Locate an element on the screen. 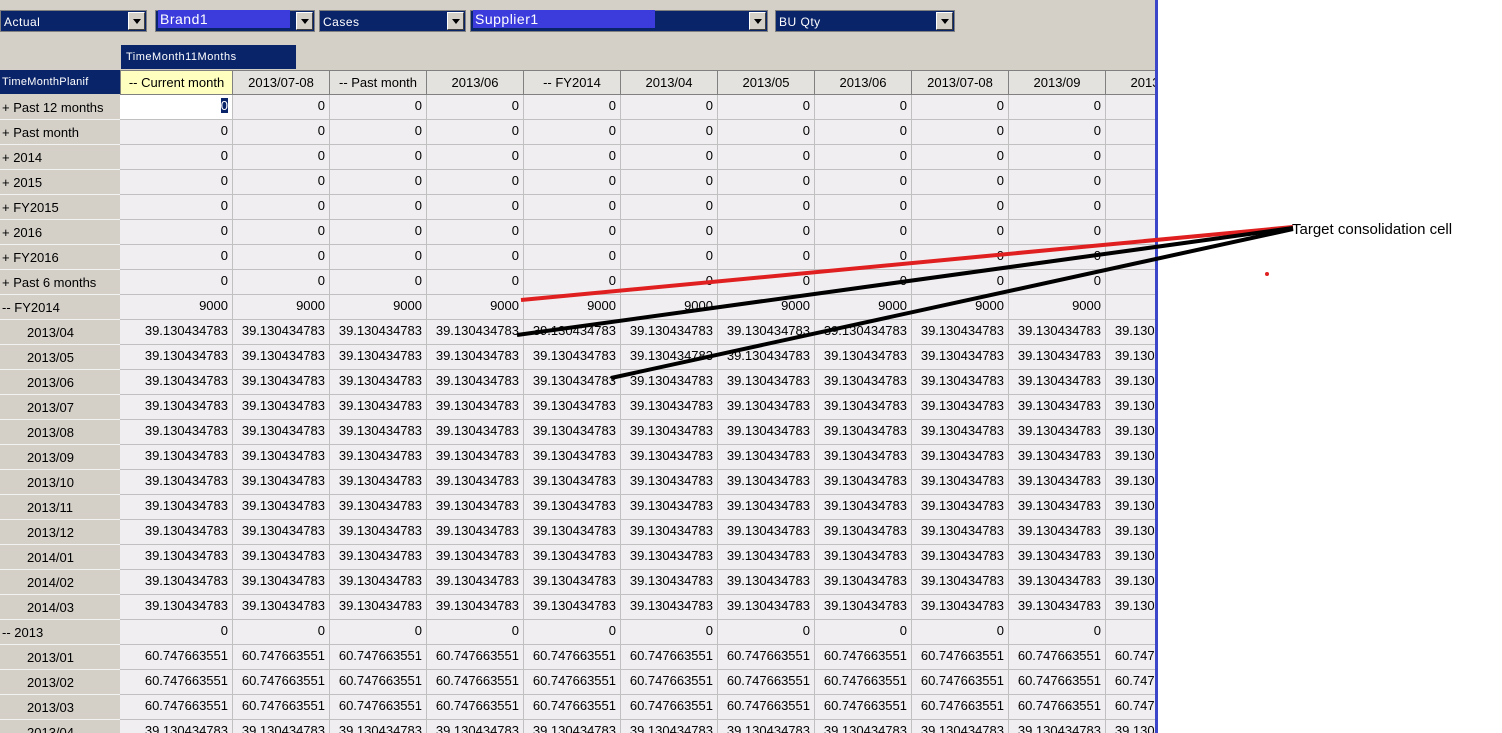  row-dimension-header: TimeMonthPlanif is located at coordinates (60, 82).